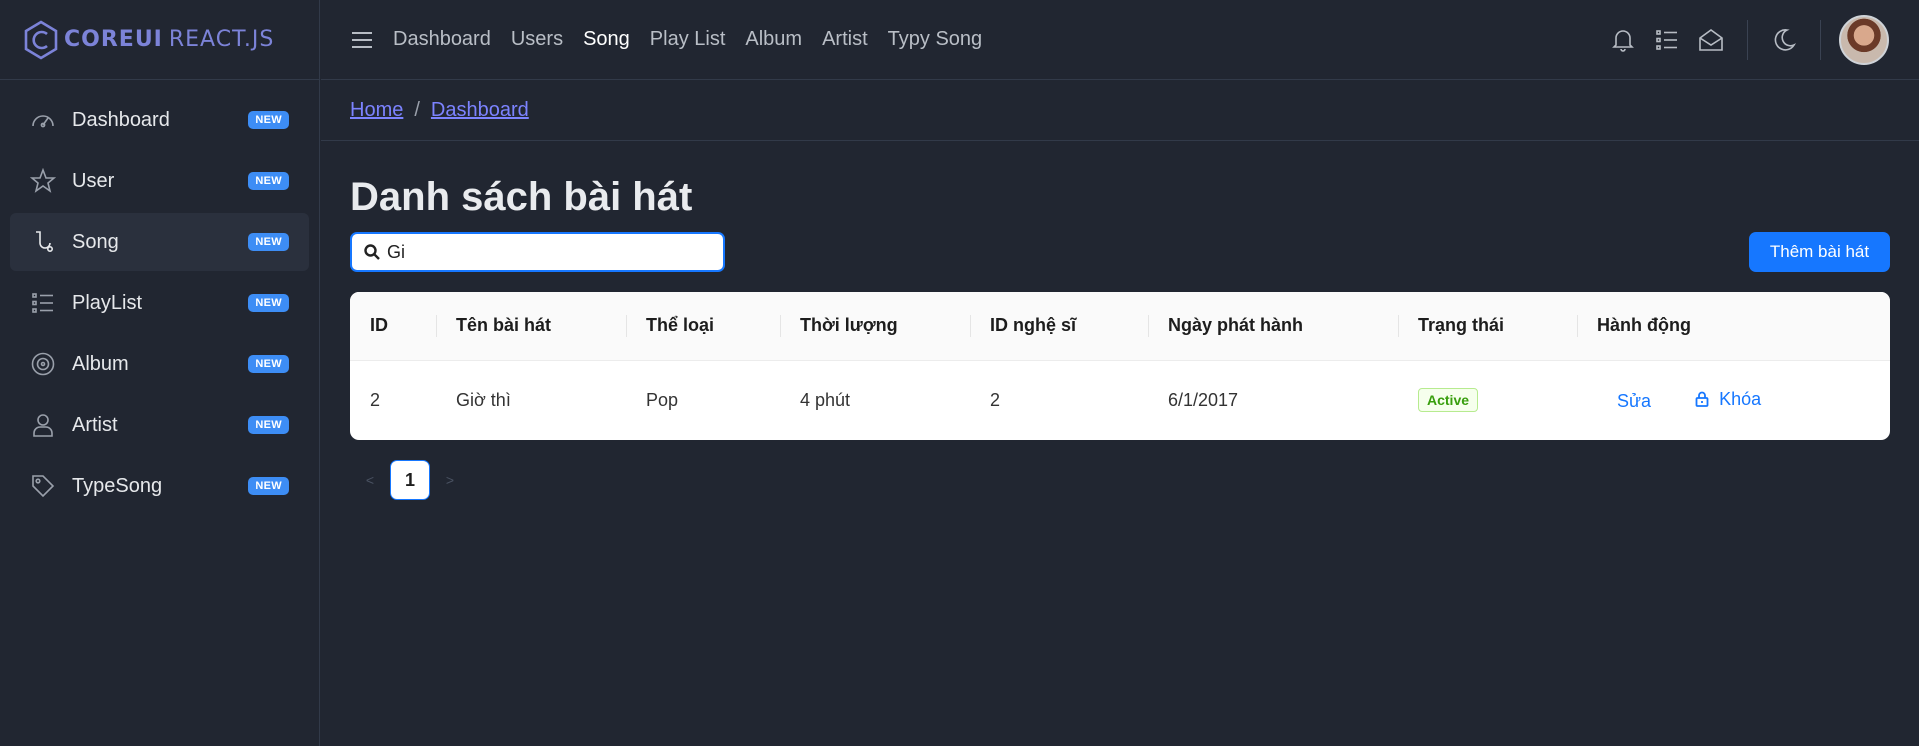 The width and height of the screenshot is (1919, 746). Describe the element at coordinates (1120, 252) in the screenshot. I see `toolbar: Thêm bài hát` at that location.